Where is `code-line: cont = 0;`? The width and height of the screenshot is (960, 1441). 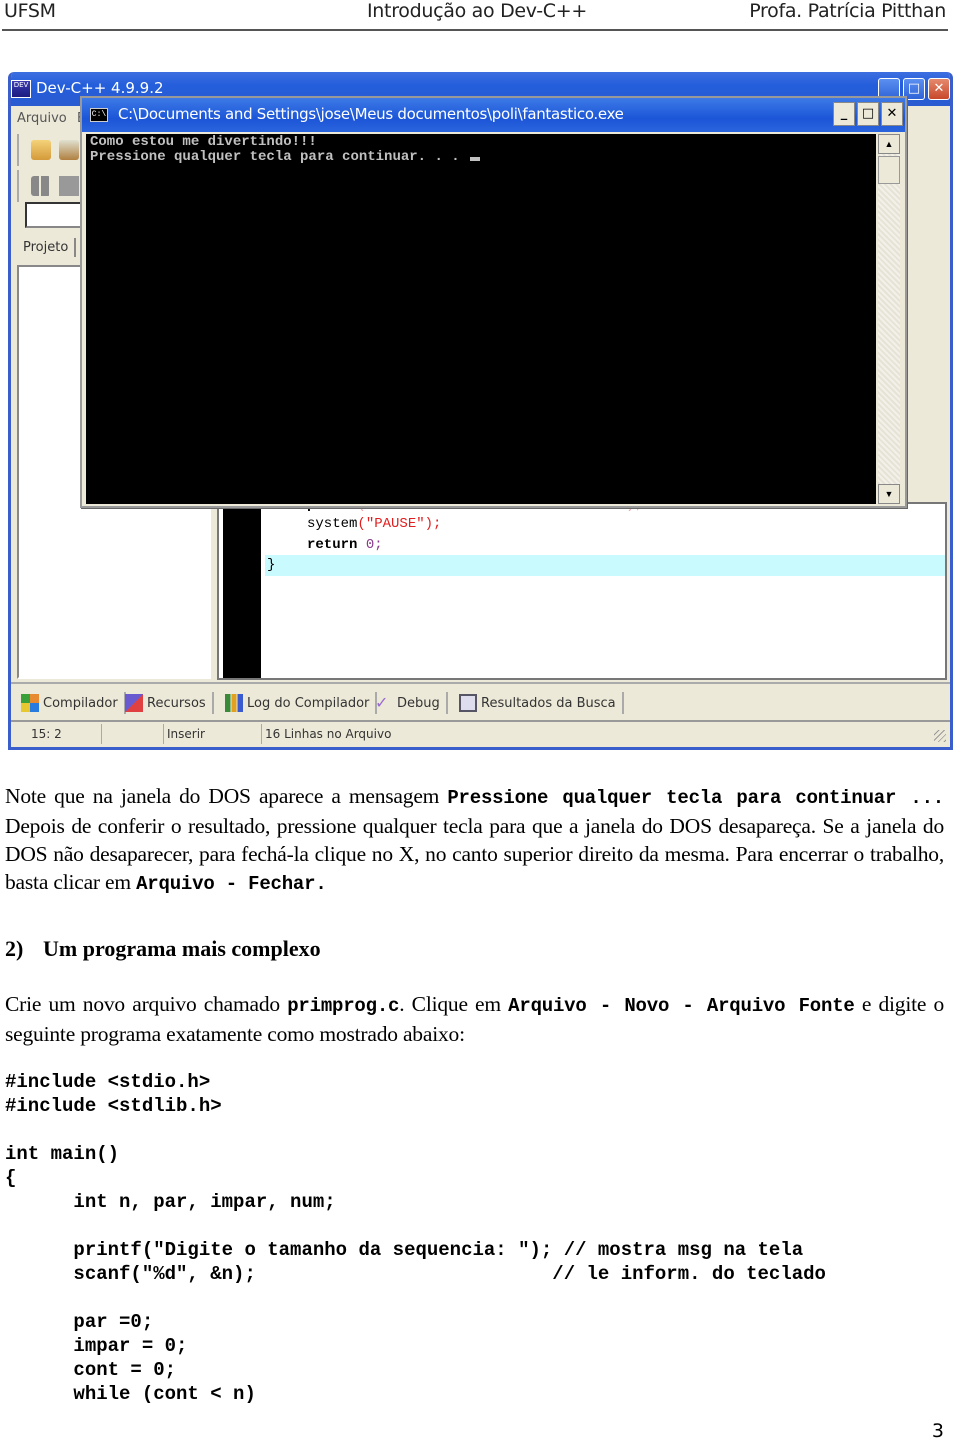 code-line: cont = 0; is located at coordinates (91, 1370).